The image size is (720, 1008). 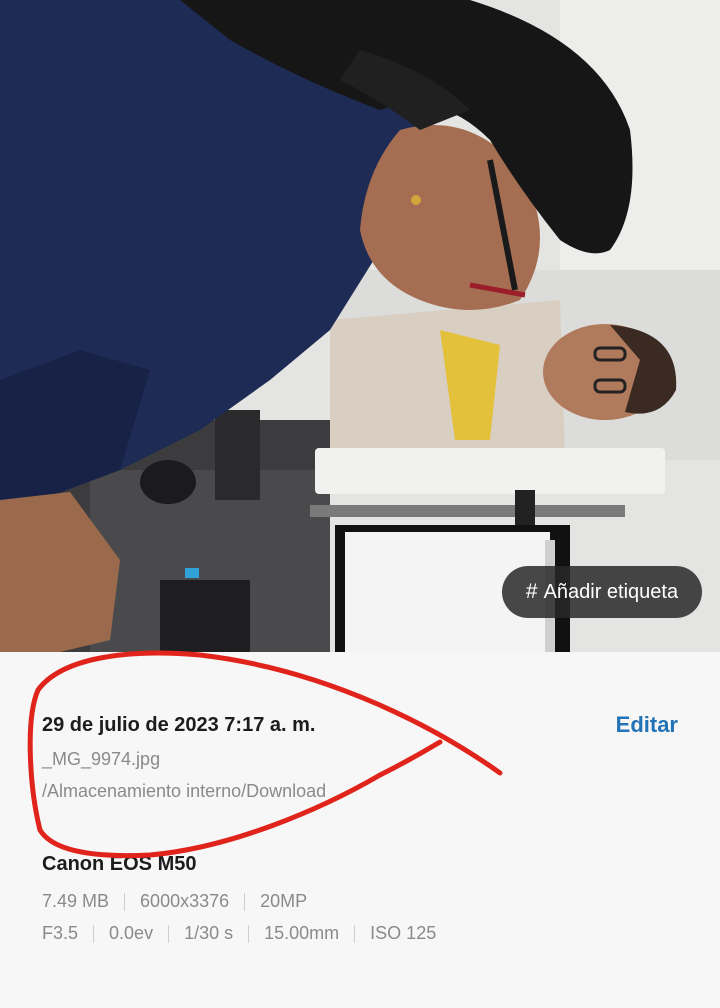 What do you see at coordinates (184, 791) in the screenshot?
I see `file-path: /Almacenamiento interno/Download` at bounding box center [184, 791].